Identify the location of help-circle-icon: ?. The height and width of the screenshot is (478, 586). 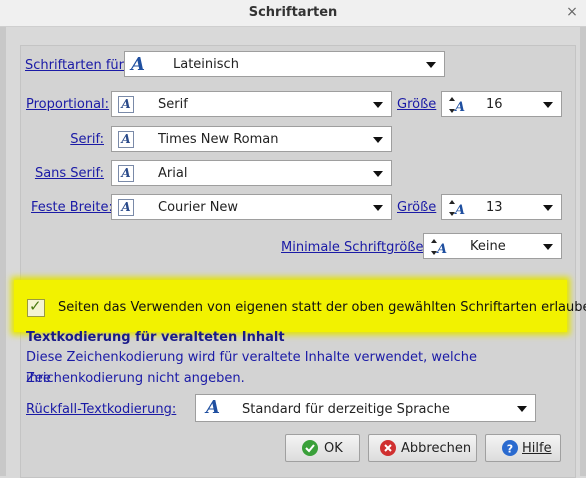
(510, 448).